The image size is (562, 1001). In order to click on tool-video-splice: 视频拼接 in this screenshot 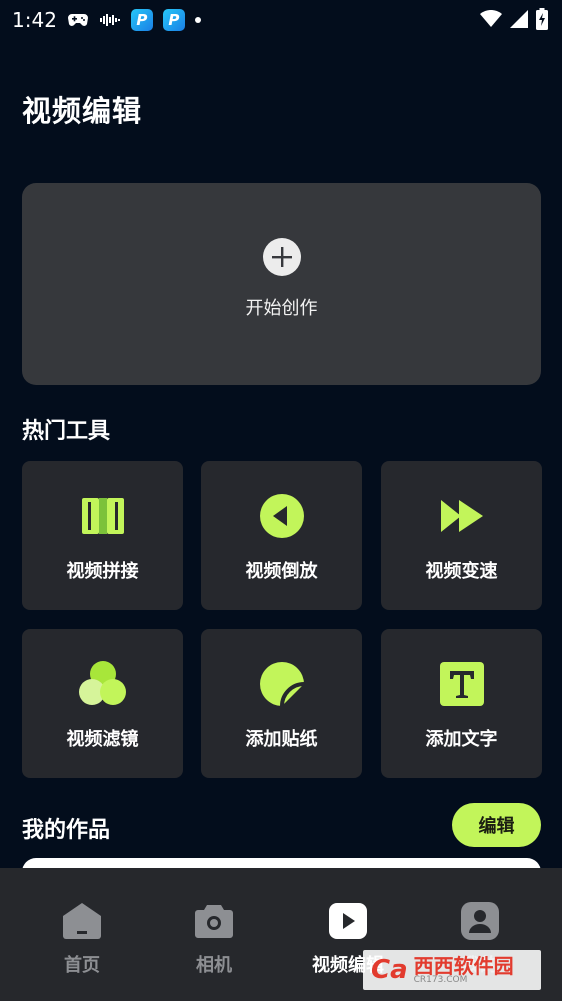, I will do `click(102, 535)`.